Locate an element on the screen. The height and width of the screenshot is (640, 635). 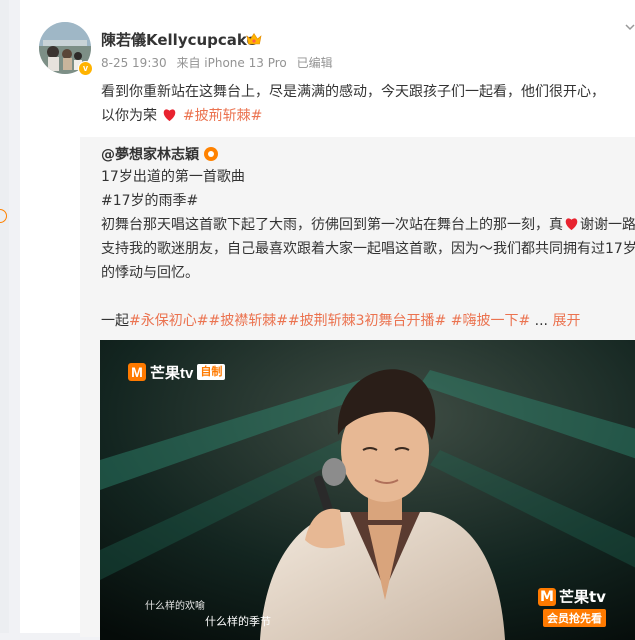
repost-author: @夢想家林志穎 is located at coordinates (150, 154).